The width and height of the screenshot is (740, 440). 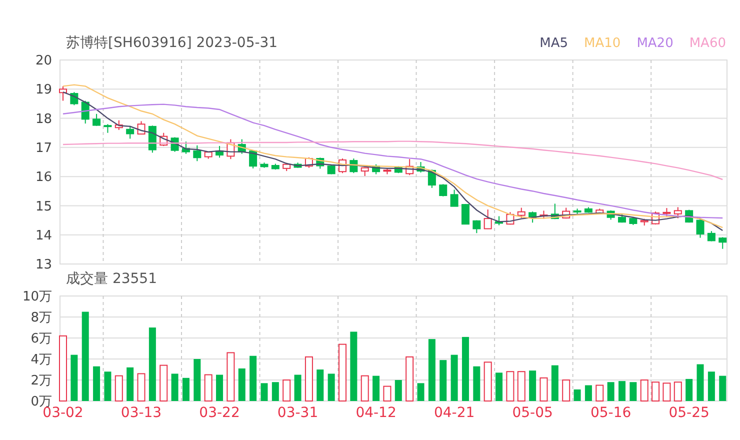 I want to click on legend-label: MA5, so click(x=554, y=43).